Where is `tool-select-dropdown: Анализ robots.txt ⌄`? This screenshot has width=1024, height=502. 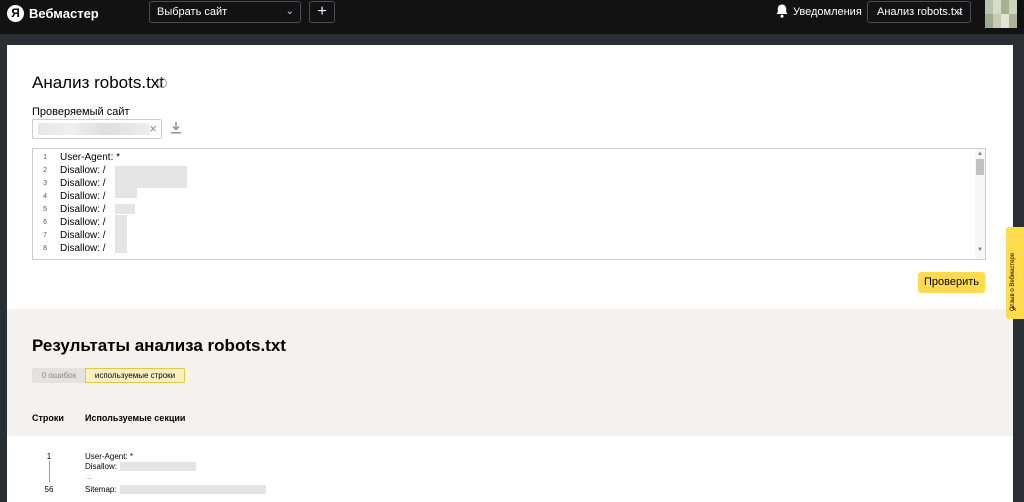 tool-select-dropdown: Анализ robots.txt ⌄ is located at coordinates (919, 12).